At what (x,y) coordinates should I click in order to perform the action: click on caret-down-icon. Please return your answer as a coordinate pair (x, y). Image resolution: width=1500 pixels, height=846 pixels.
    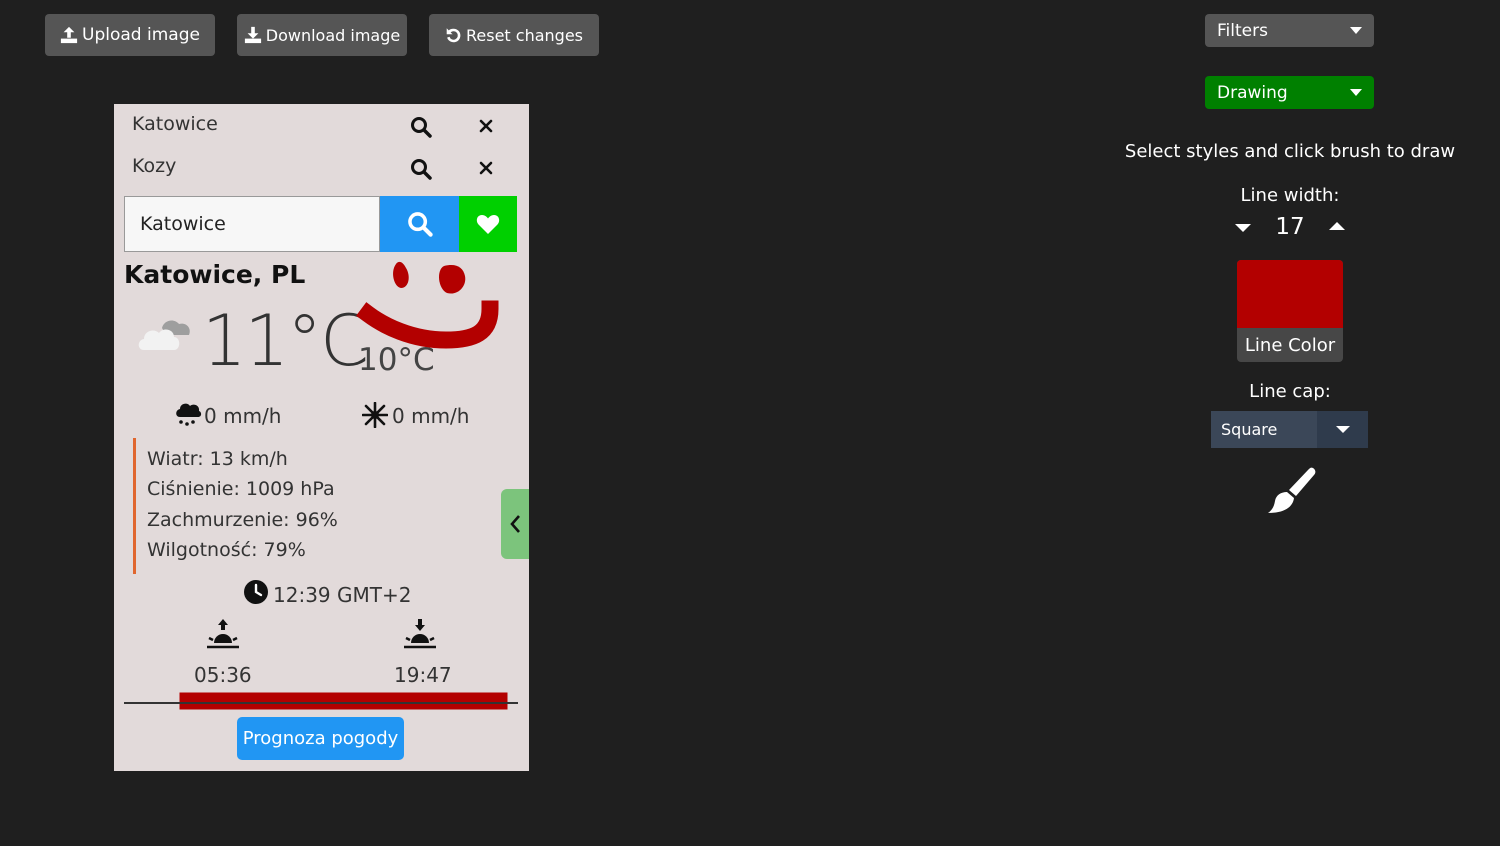
    Looking at the image, I should click on (1243, 228).